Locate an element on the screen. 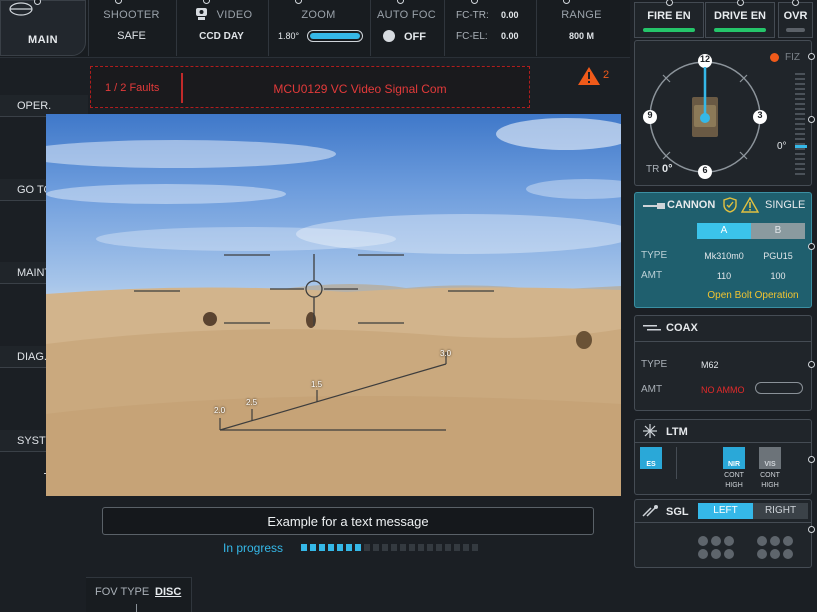 The height and width of the screenshot is (612, 817). fire-en-button: FIRE EN is located at coordinates (669, 19).